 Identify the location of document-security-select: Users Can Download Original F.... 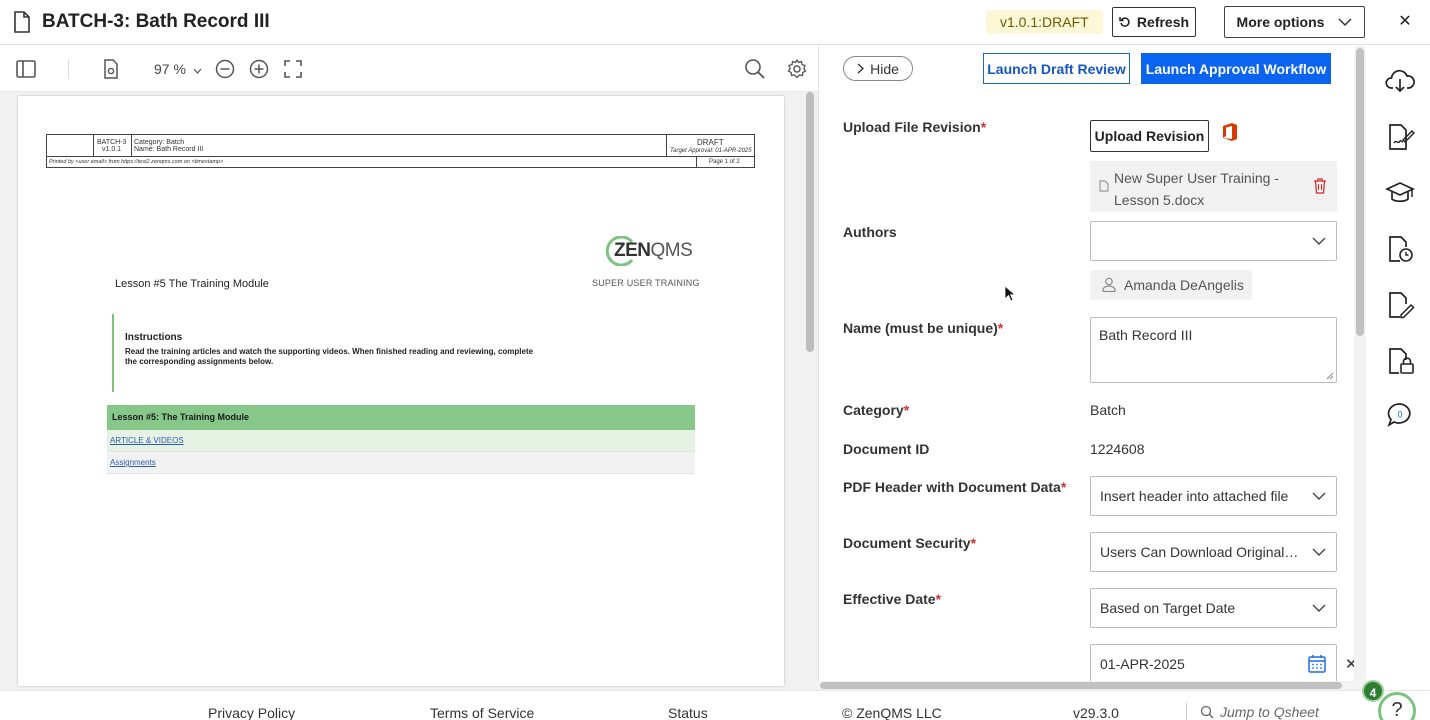
(1213, 552).